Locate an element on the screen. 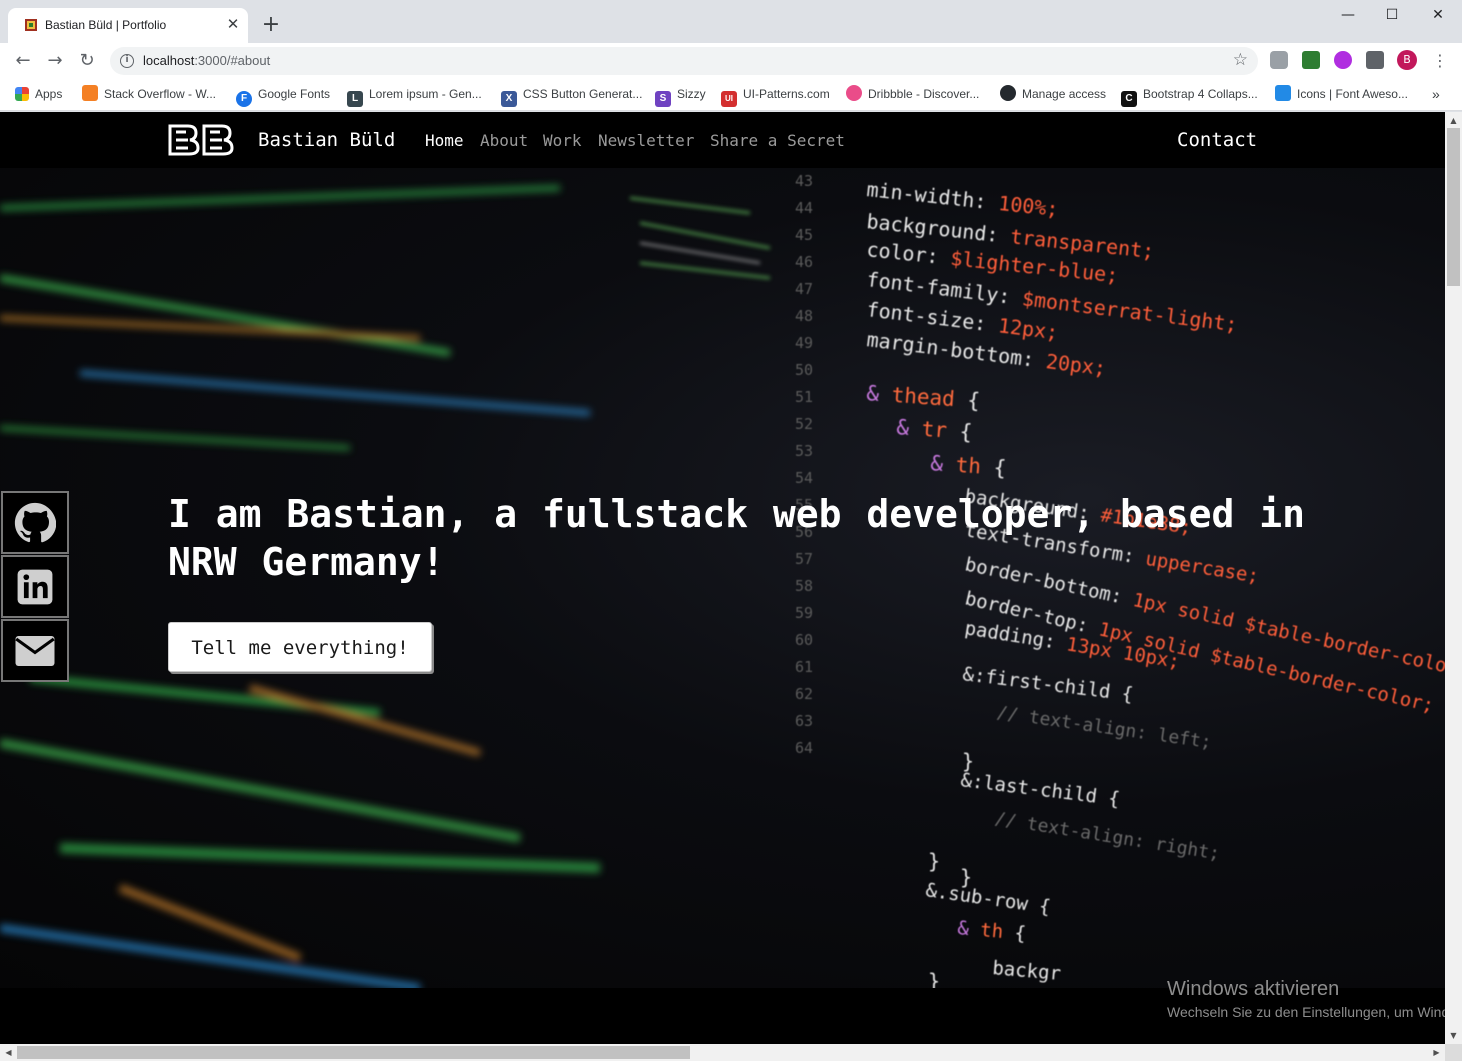 This screenshot has height=1061, width=1462. extension-bug-icon is located at coordinates (1279, 60).